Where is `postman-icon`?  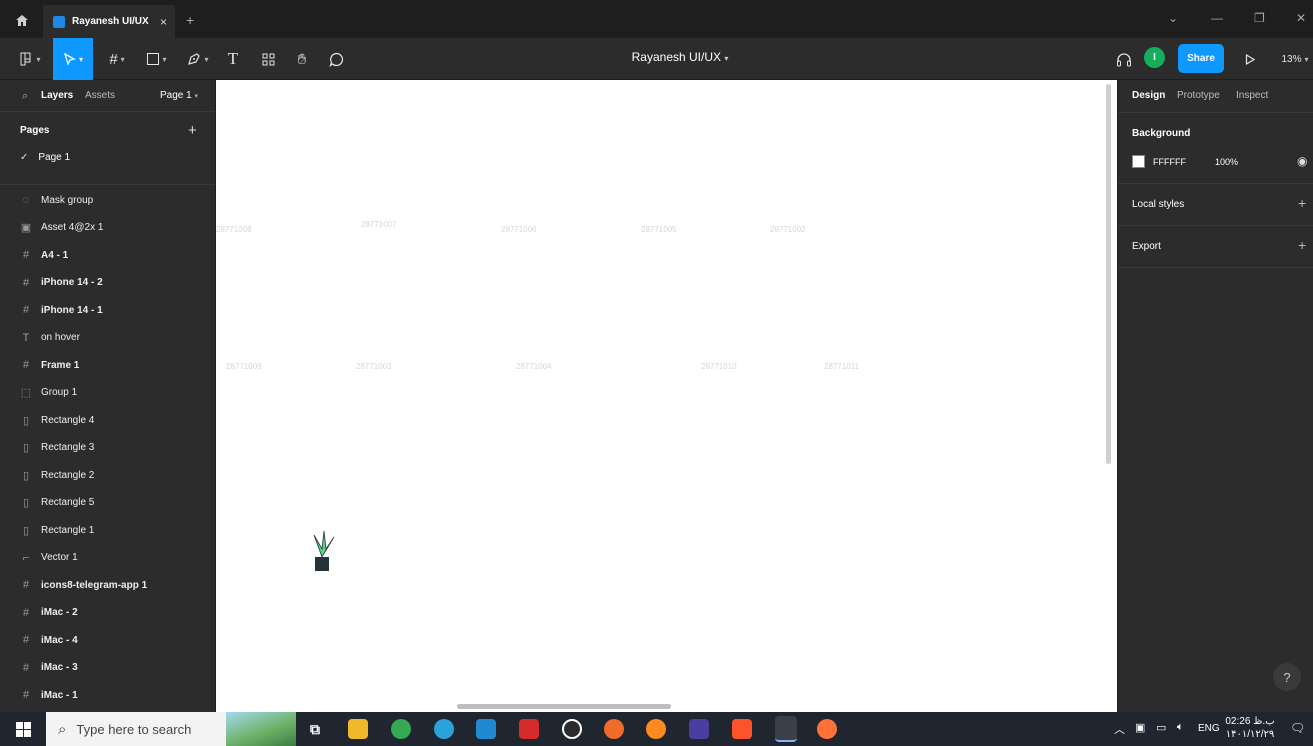 postman-icon is located at coordinates (614, 729).